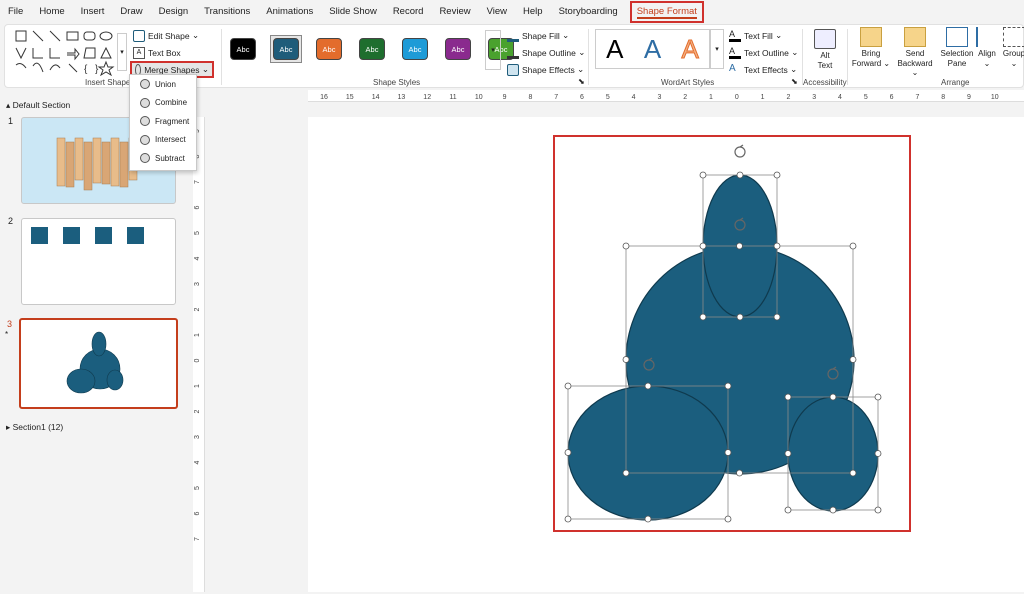  Describe the element at coordinates (173, 35) in the screenshot. I see `edit-shape-button: Edit Shape ⌄` at that location.